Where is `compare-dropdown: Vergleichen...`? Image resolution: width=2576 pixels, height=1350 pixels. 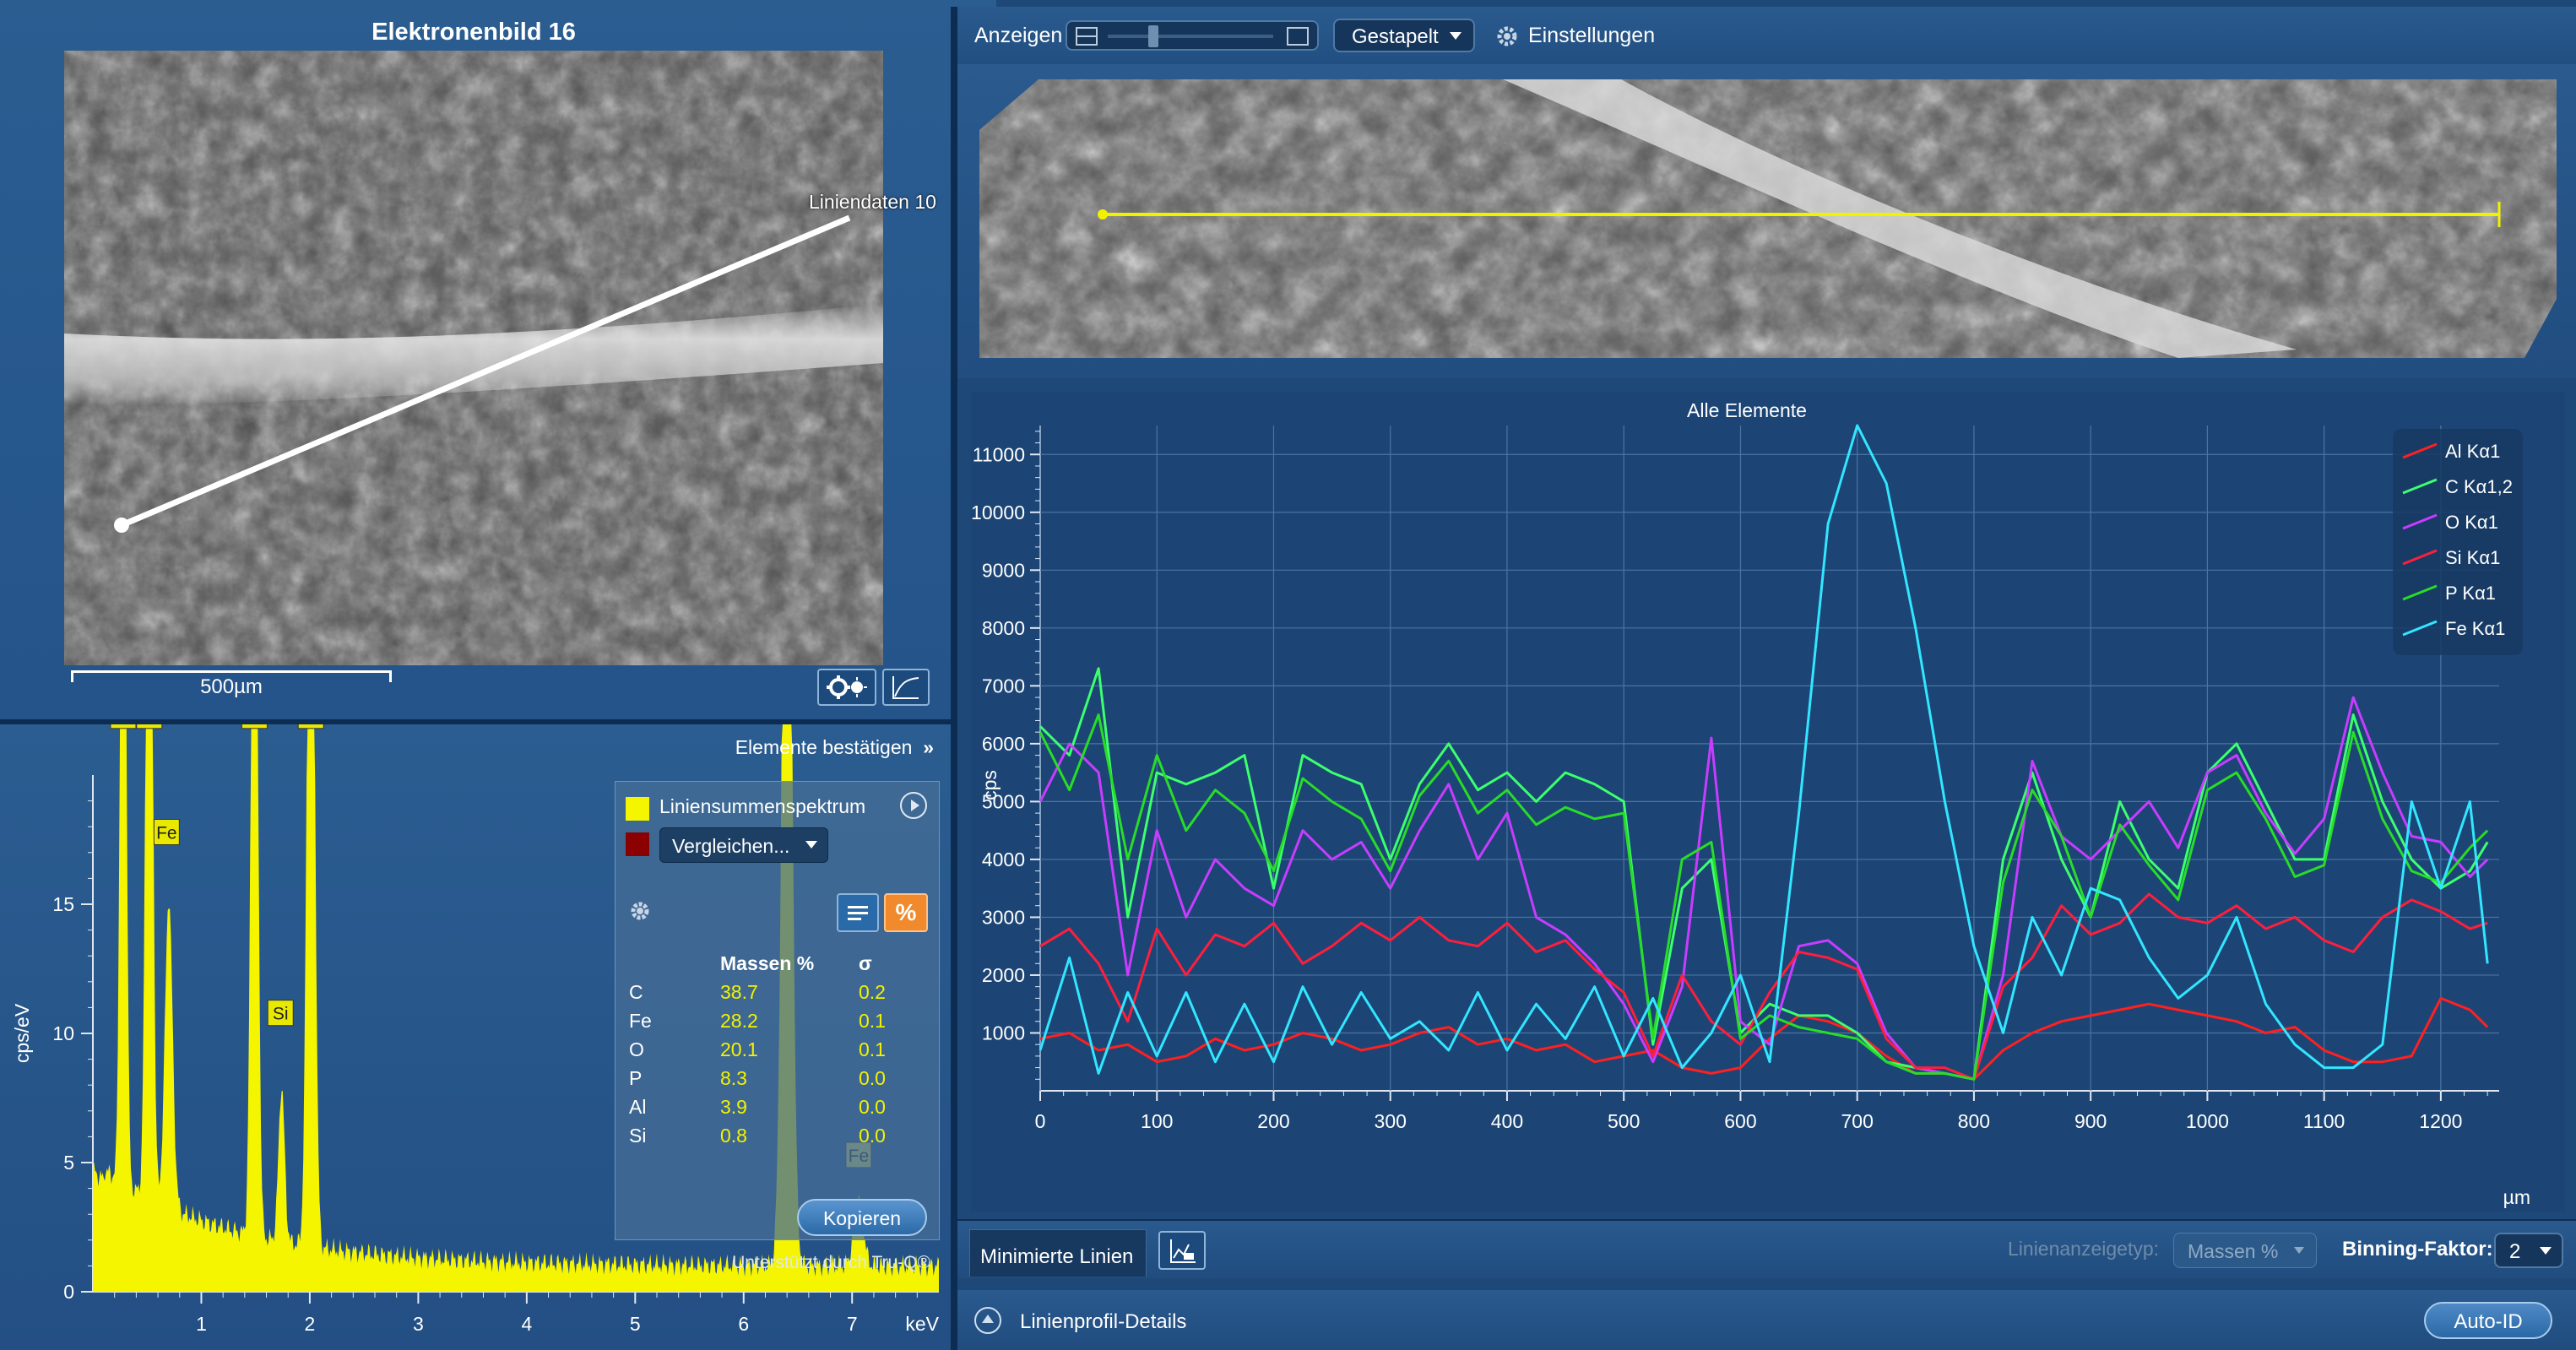
compare-dropdown: Vergleichen... is located at coordinates (744, 845).